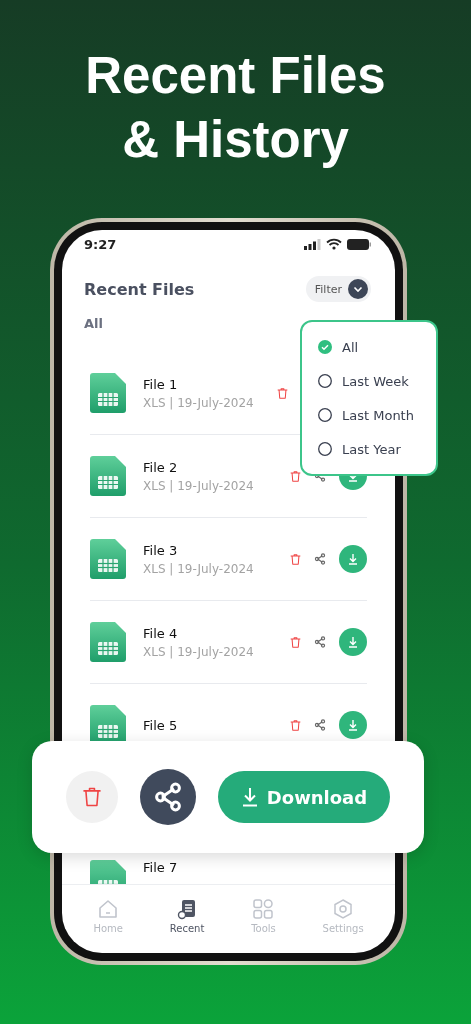 This screenshot has width=471, height=1024. I want to click on filter-option: All, so click(369, 347).